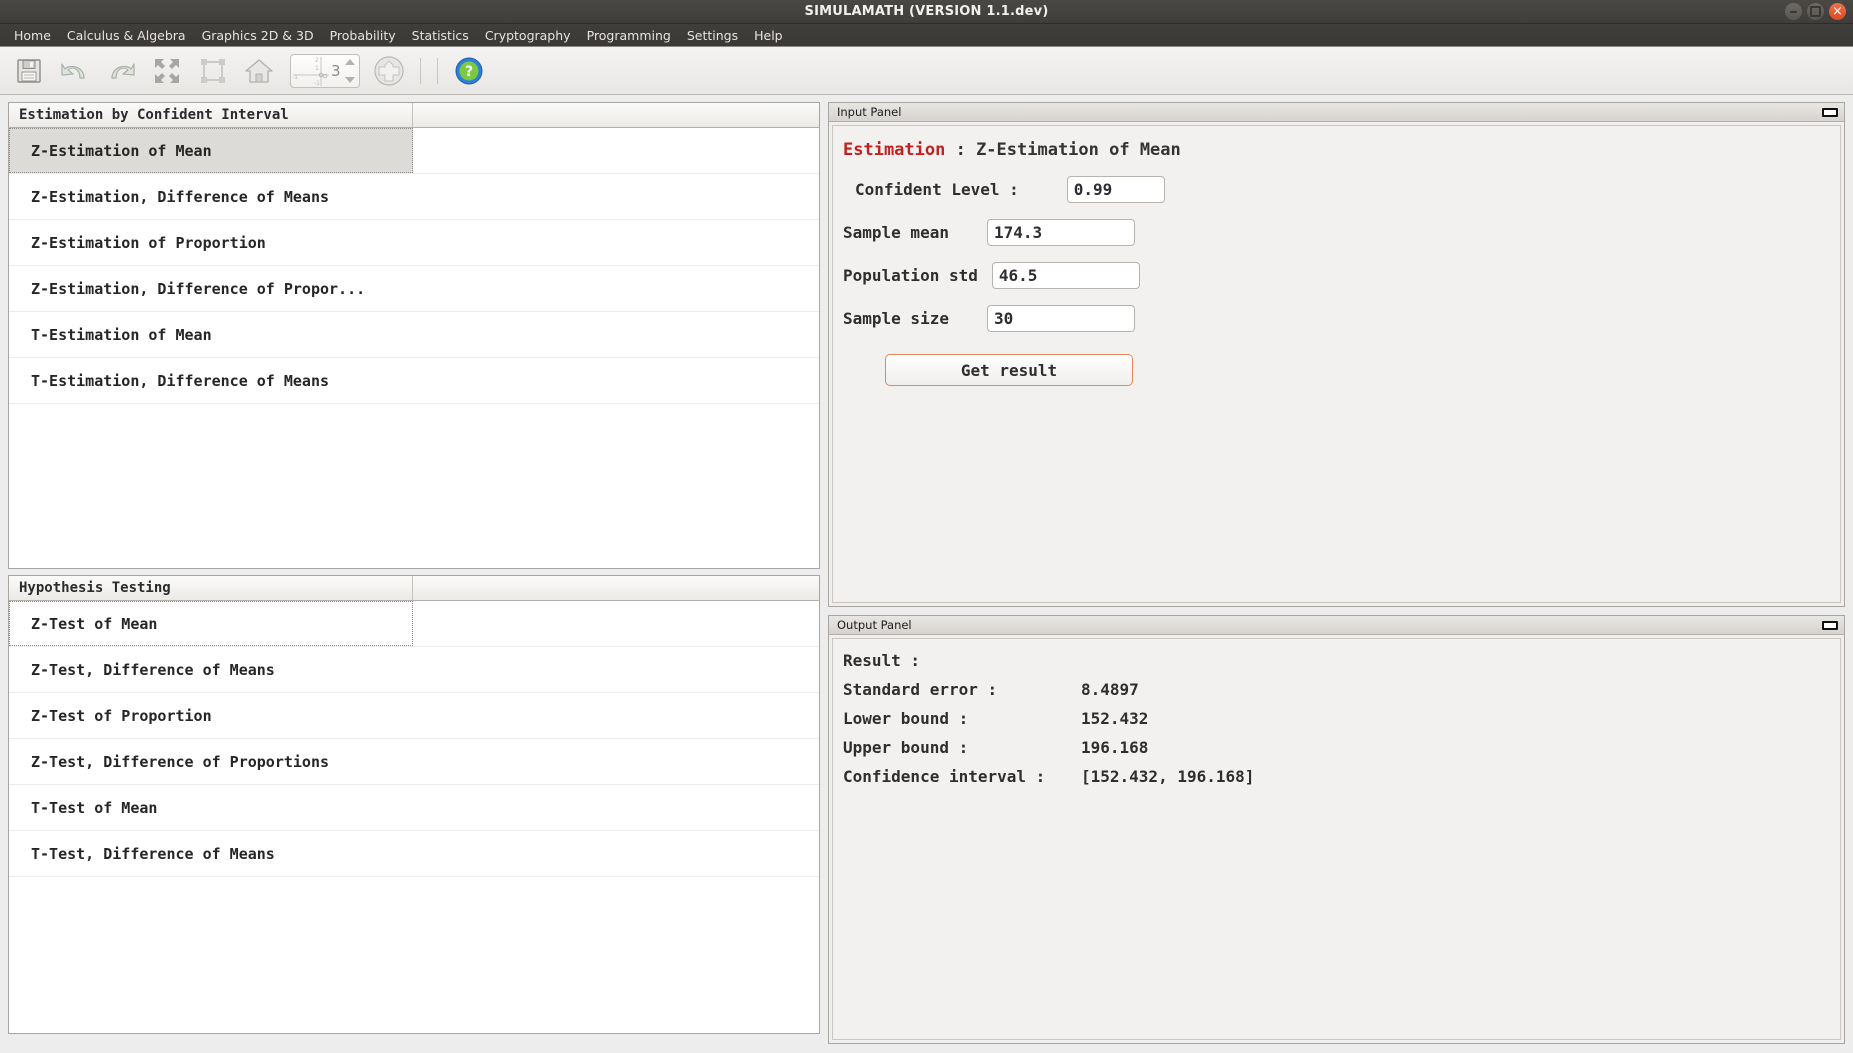  What do you see at coordinates (1830, 625) in the screenshot?
I see `output-panel-minimize-icon` at bounding box center [1830, 625].